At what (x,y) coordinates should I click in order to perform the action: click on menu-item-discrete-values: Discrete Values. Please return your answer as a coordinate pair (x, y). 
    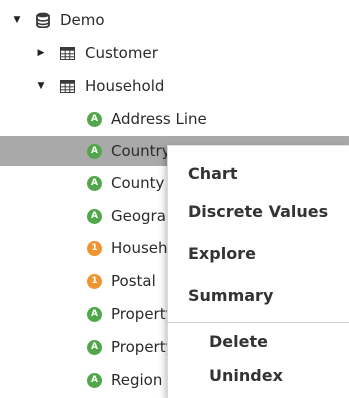
    Looking at the image, I should click on (258, 212).